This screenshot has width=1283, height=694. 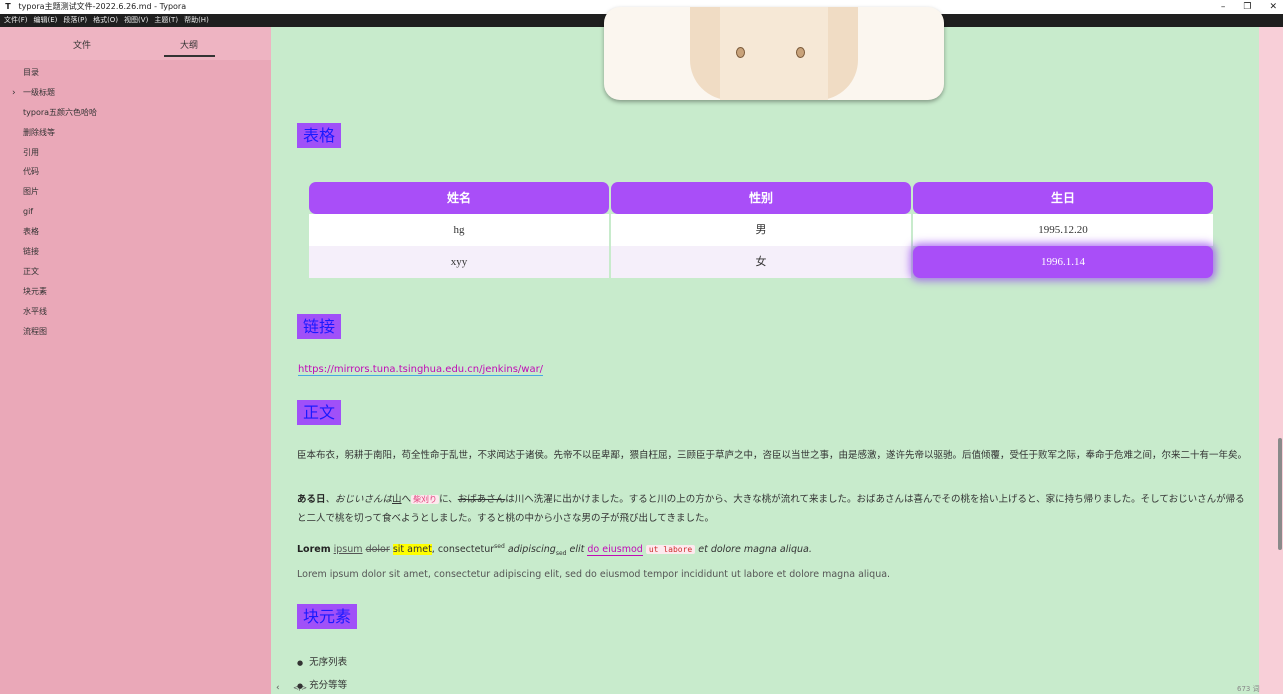 What do you see at coordinates (459, 262) in the screenshot?
I see `table-cell: xyy` at bounding box center [459, 262].